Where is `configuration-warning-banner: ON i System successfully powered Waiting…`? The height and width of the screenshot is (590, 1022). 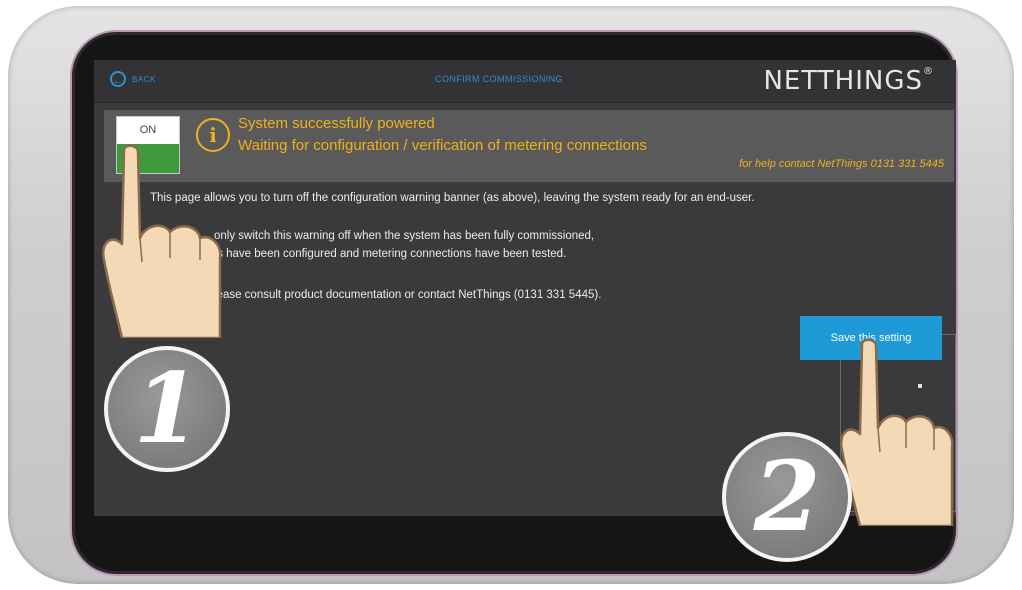 configuration-warning-banner: ON i System successfully powered Waiting… is located at coordinates (529, 146).